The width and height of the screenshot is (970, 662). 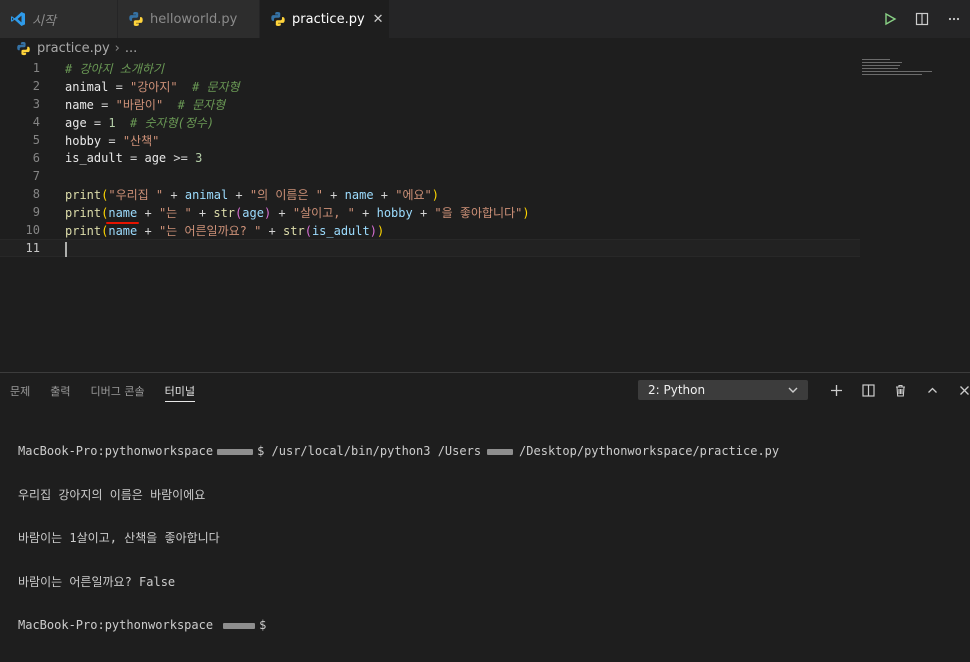 I want to click on tab-label: practice.py, so click(x=328, y=19).